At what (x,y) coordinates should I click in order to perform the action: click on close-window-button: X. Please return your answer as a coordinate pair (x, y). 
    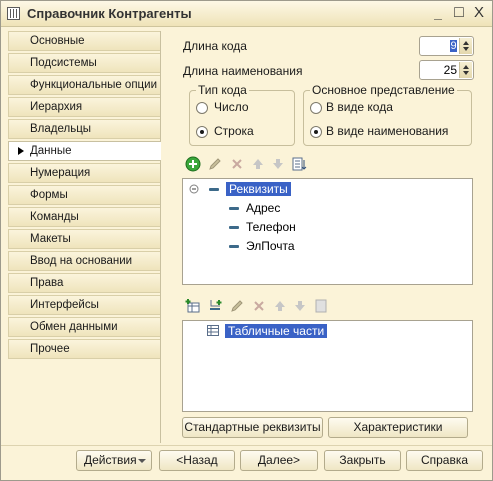
    Looking at the image, I should click on (479, 13).